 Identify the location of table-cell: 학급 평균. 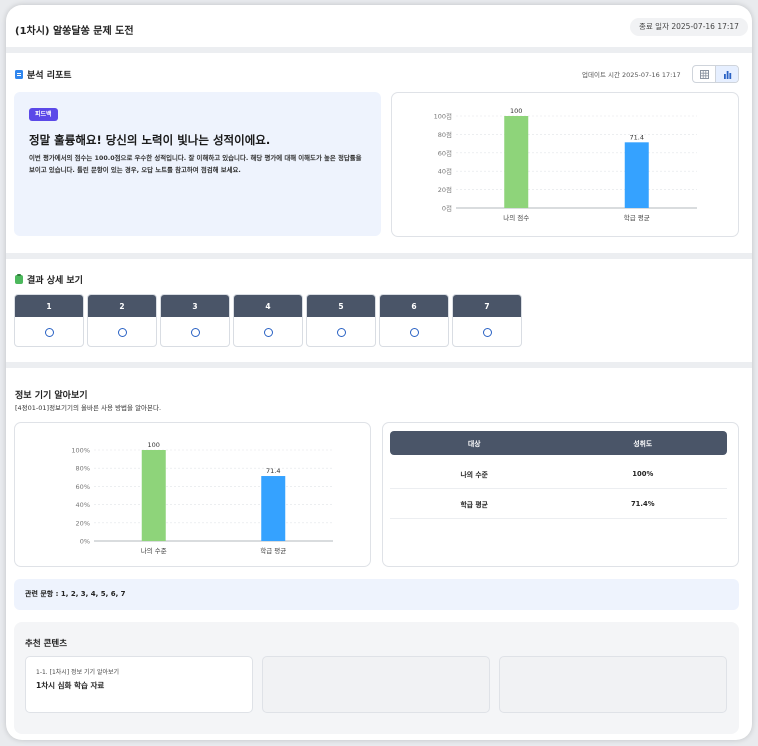
(474, 504).